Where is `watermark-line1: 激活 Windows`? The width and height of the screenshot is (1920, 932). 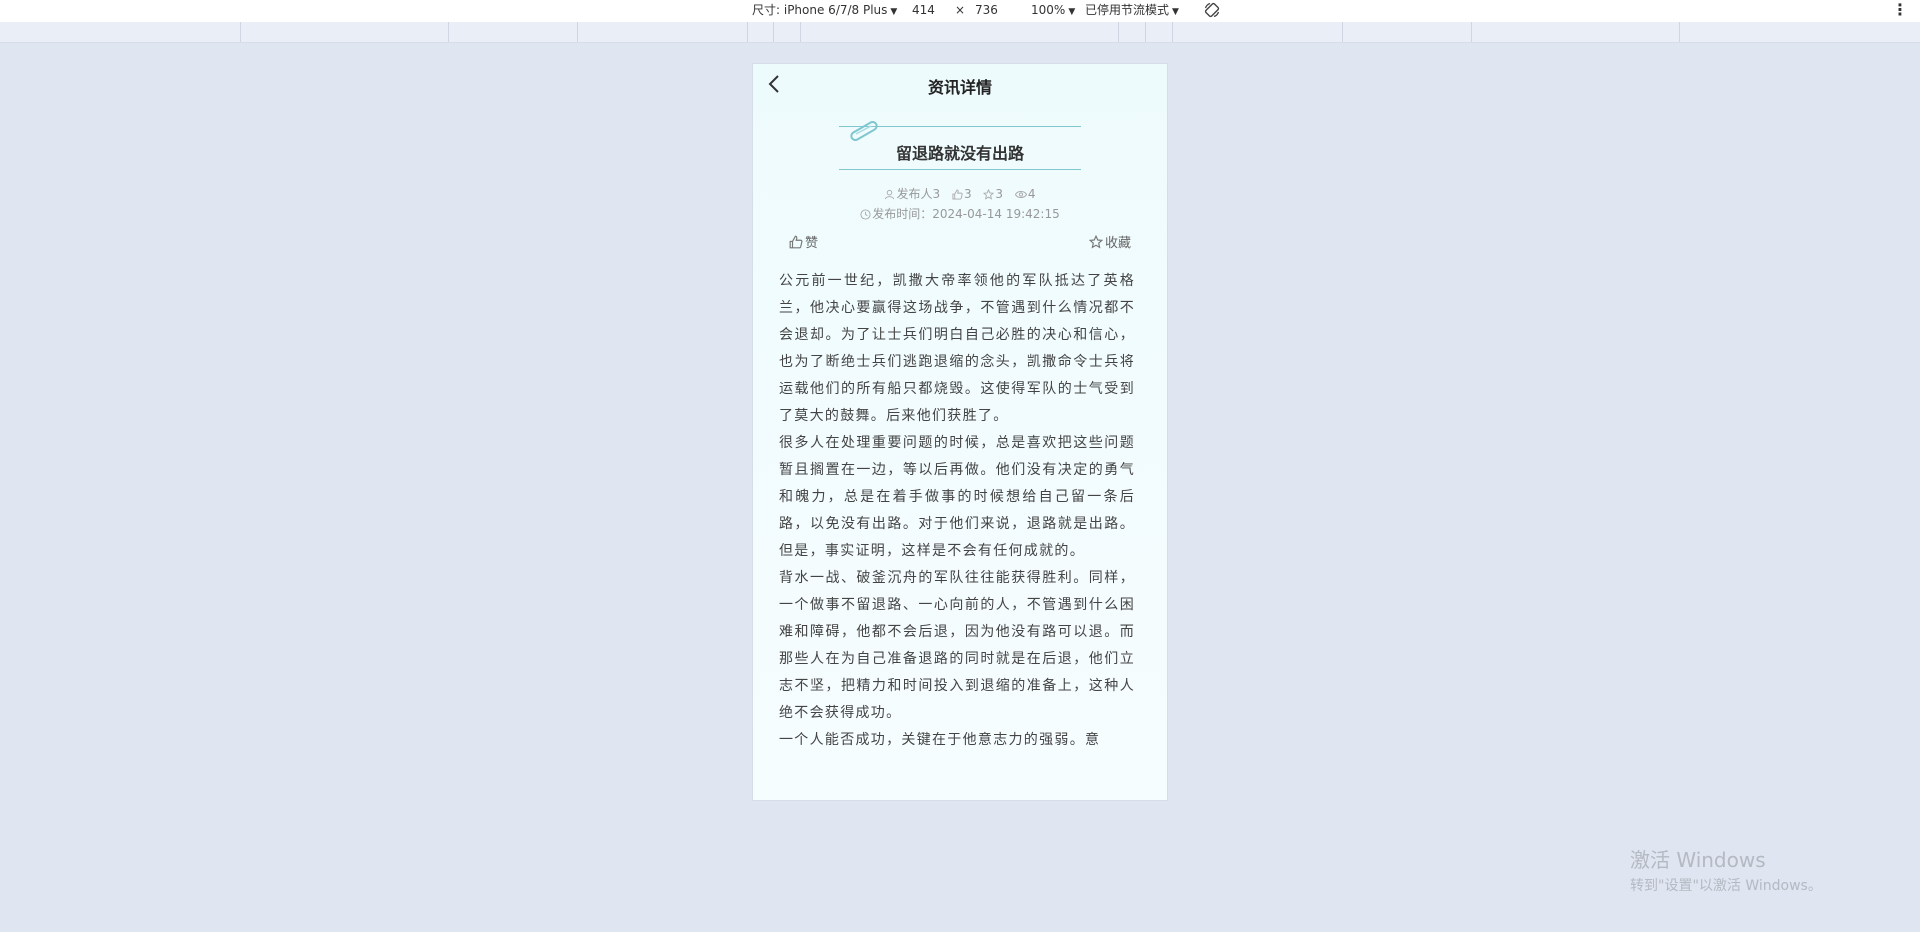 watermark-line1: 激活 Windows is located at coordinates (1698, 860).